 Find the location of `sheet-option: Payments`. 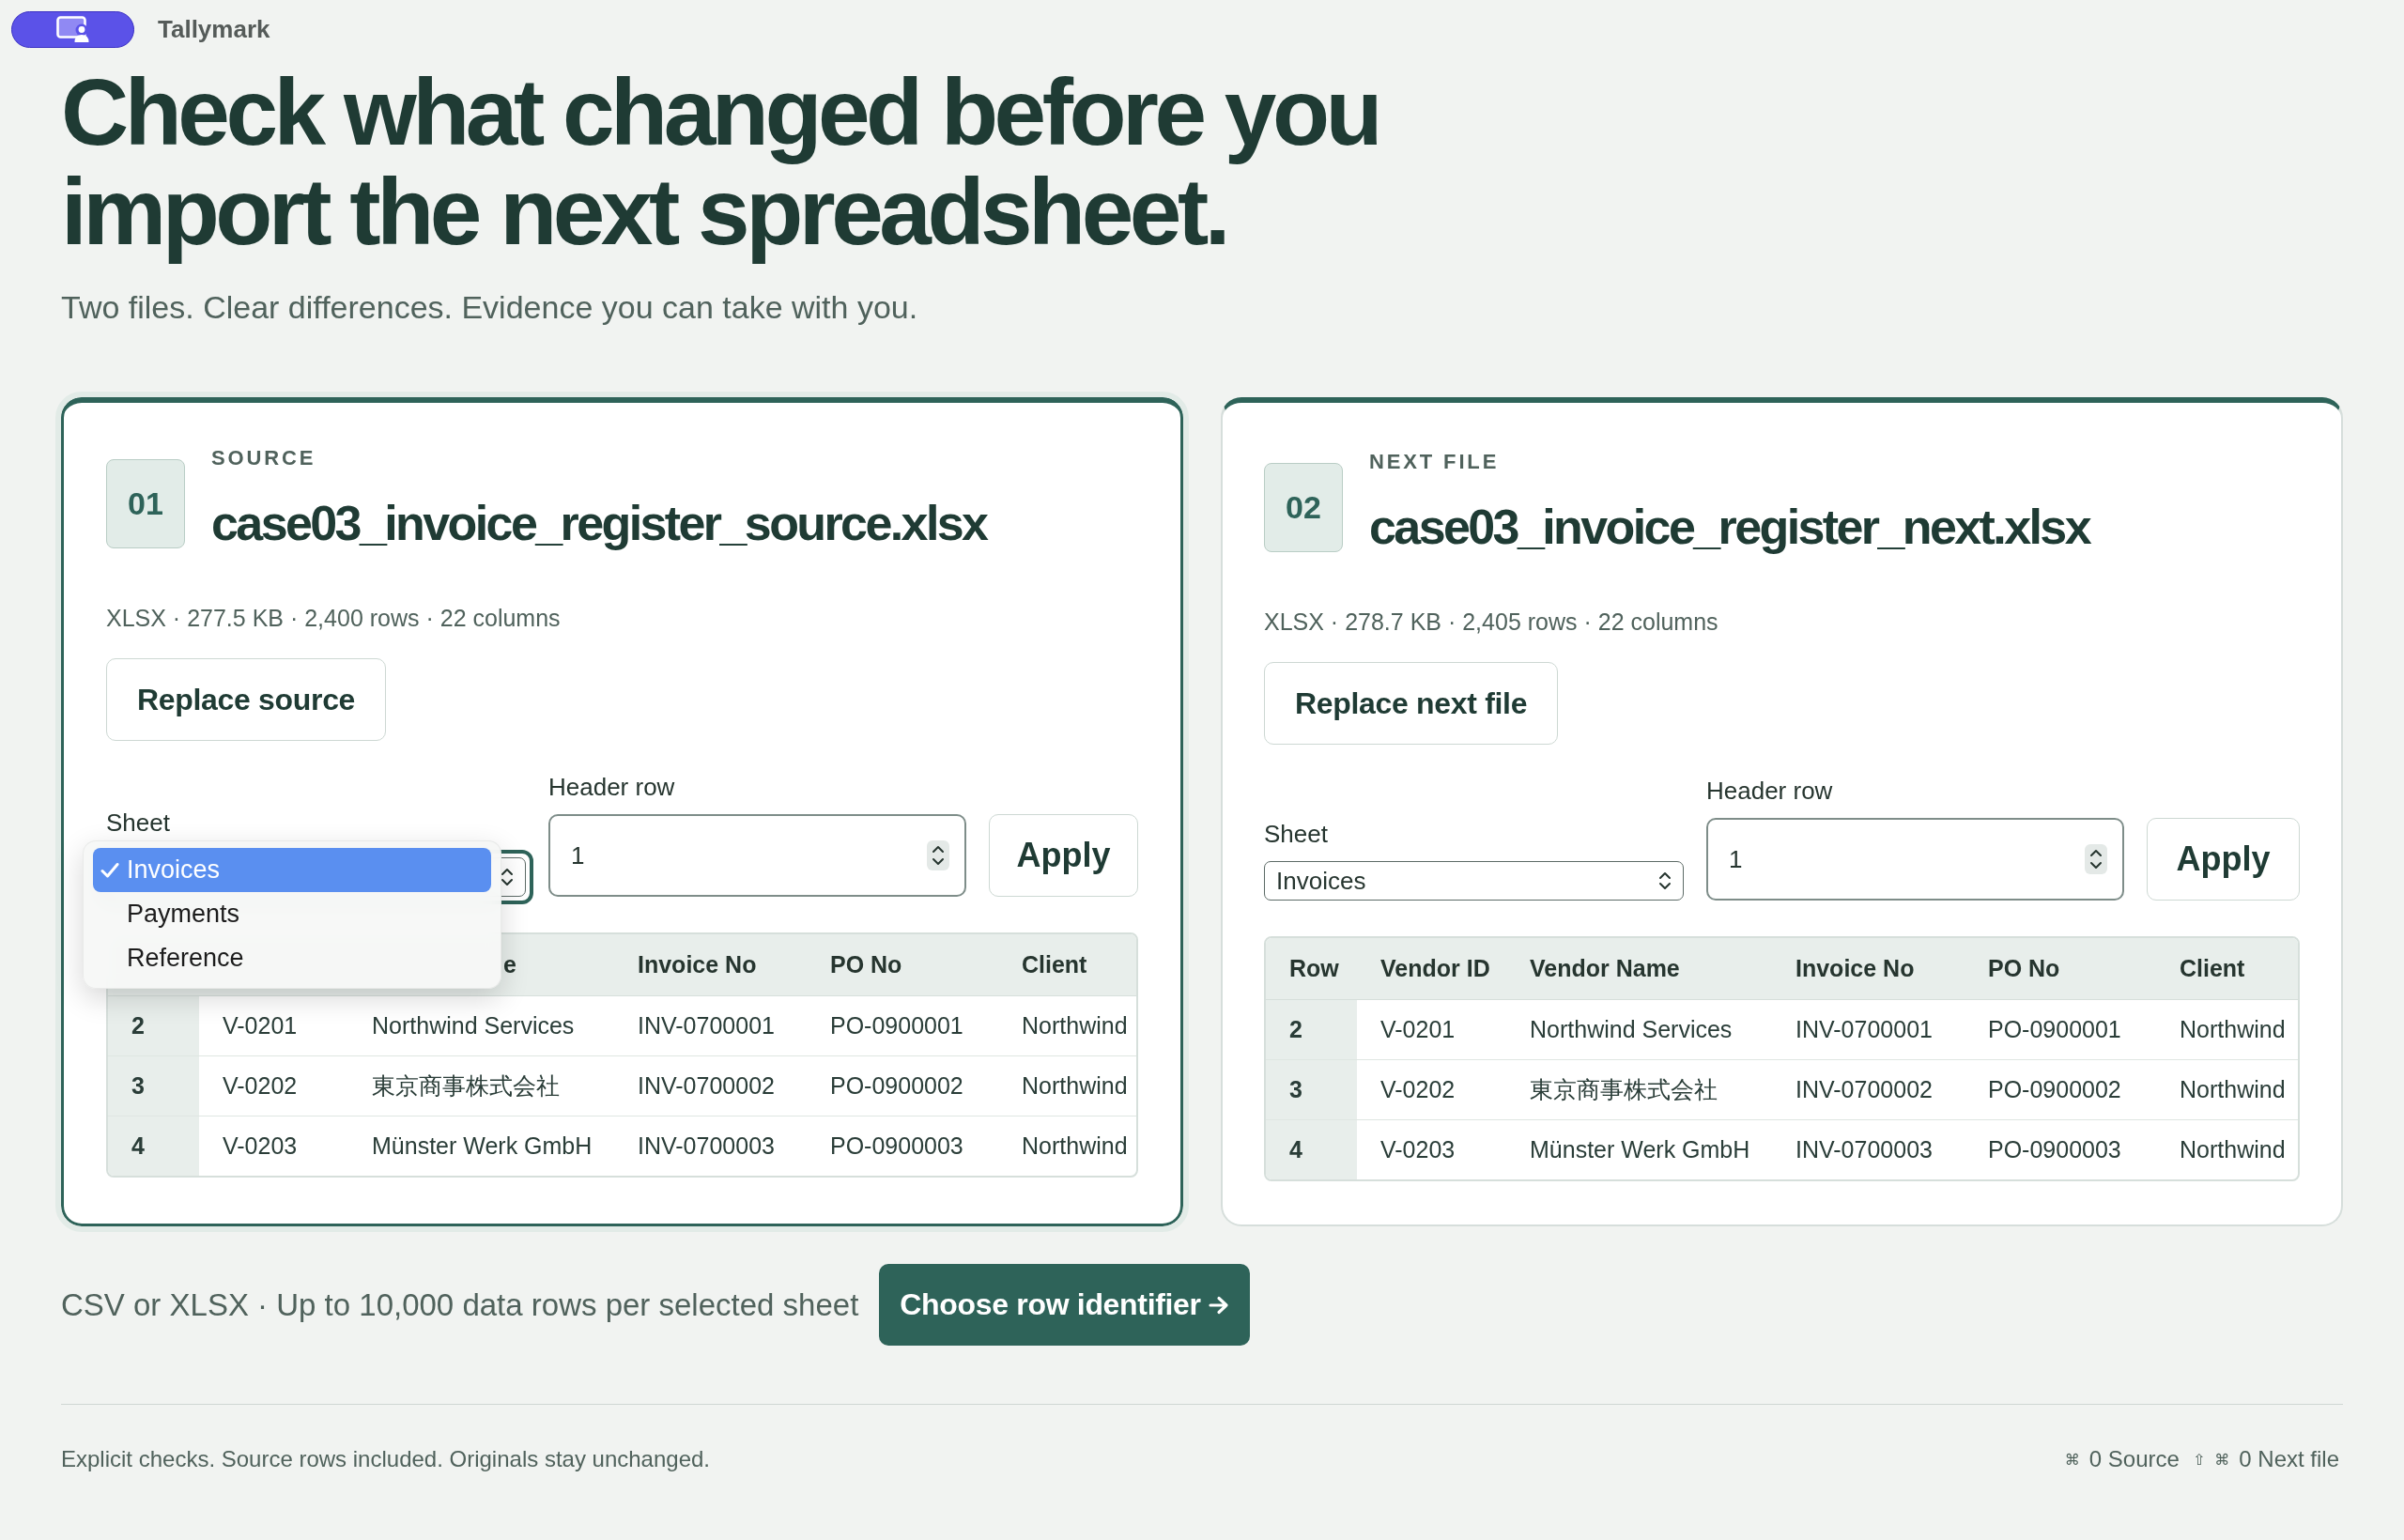

sheet-option: Payments is located at coordinates (292, 914).